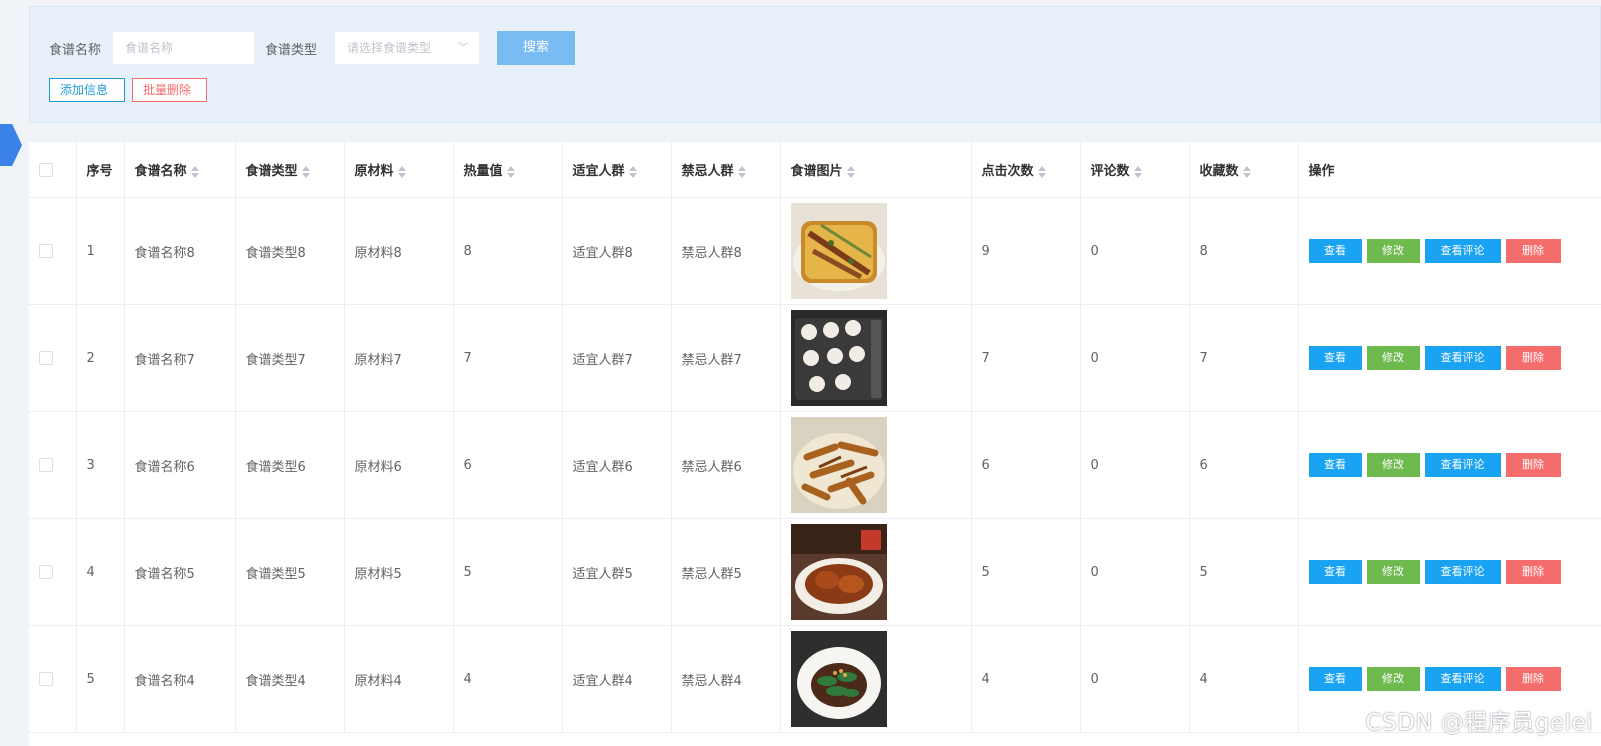 The height and width of the screenshot is (746, 1601). Describe the element at coordinates (1026, 358) in the screenshot. I see `cell-clicks: 7` at that location.